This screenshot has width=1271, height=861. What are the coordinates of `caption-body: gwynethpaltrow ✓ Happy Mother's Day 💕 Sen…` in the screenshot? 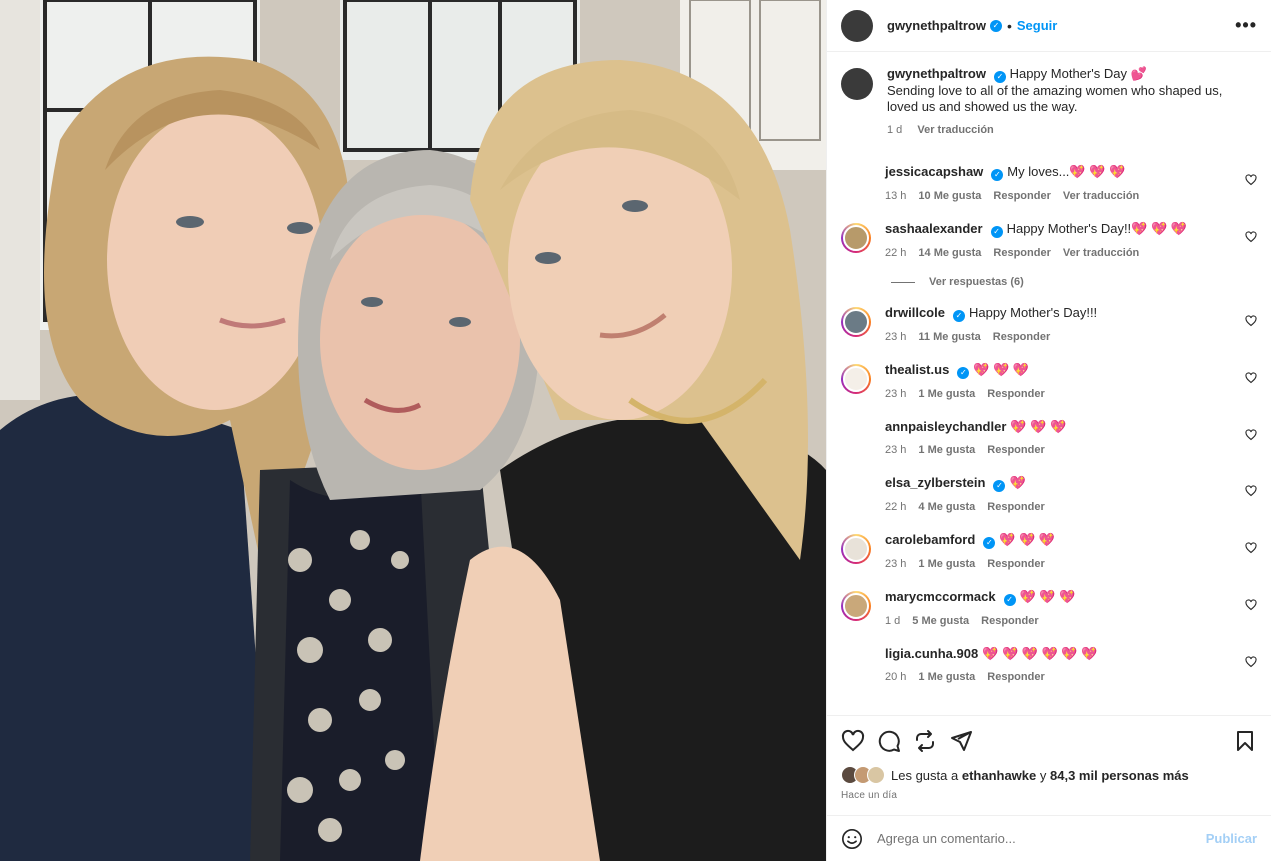 It's located at (1072, 102).